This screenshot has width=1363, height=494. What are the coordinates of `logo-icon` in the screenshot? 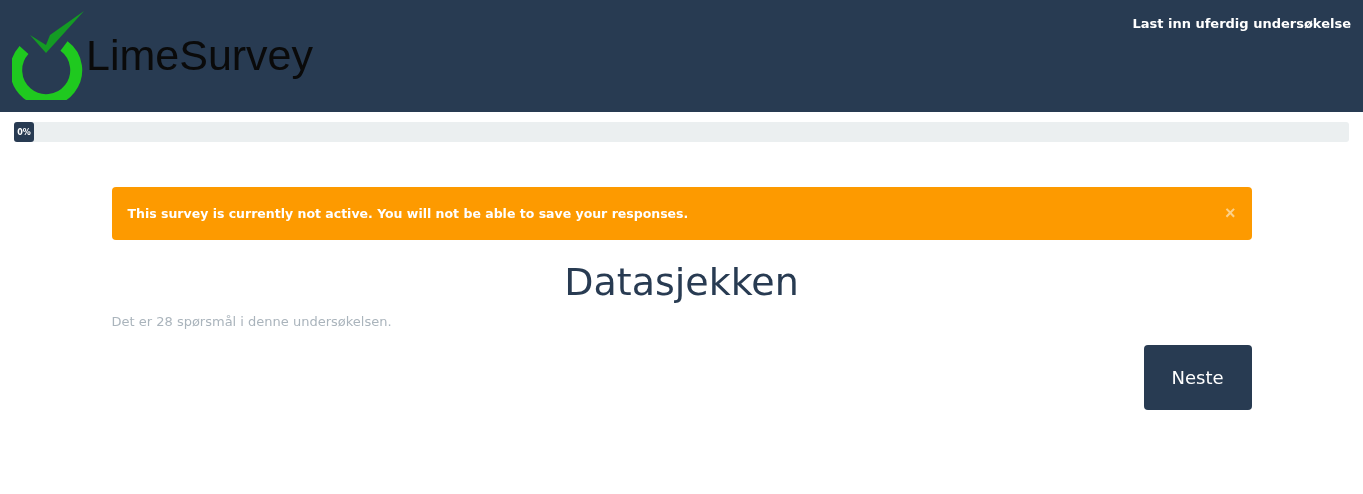 It's located at (48, 55).